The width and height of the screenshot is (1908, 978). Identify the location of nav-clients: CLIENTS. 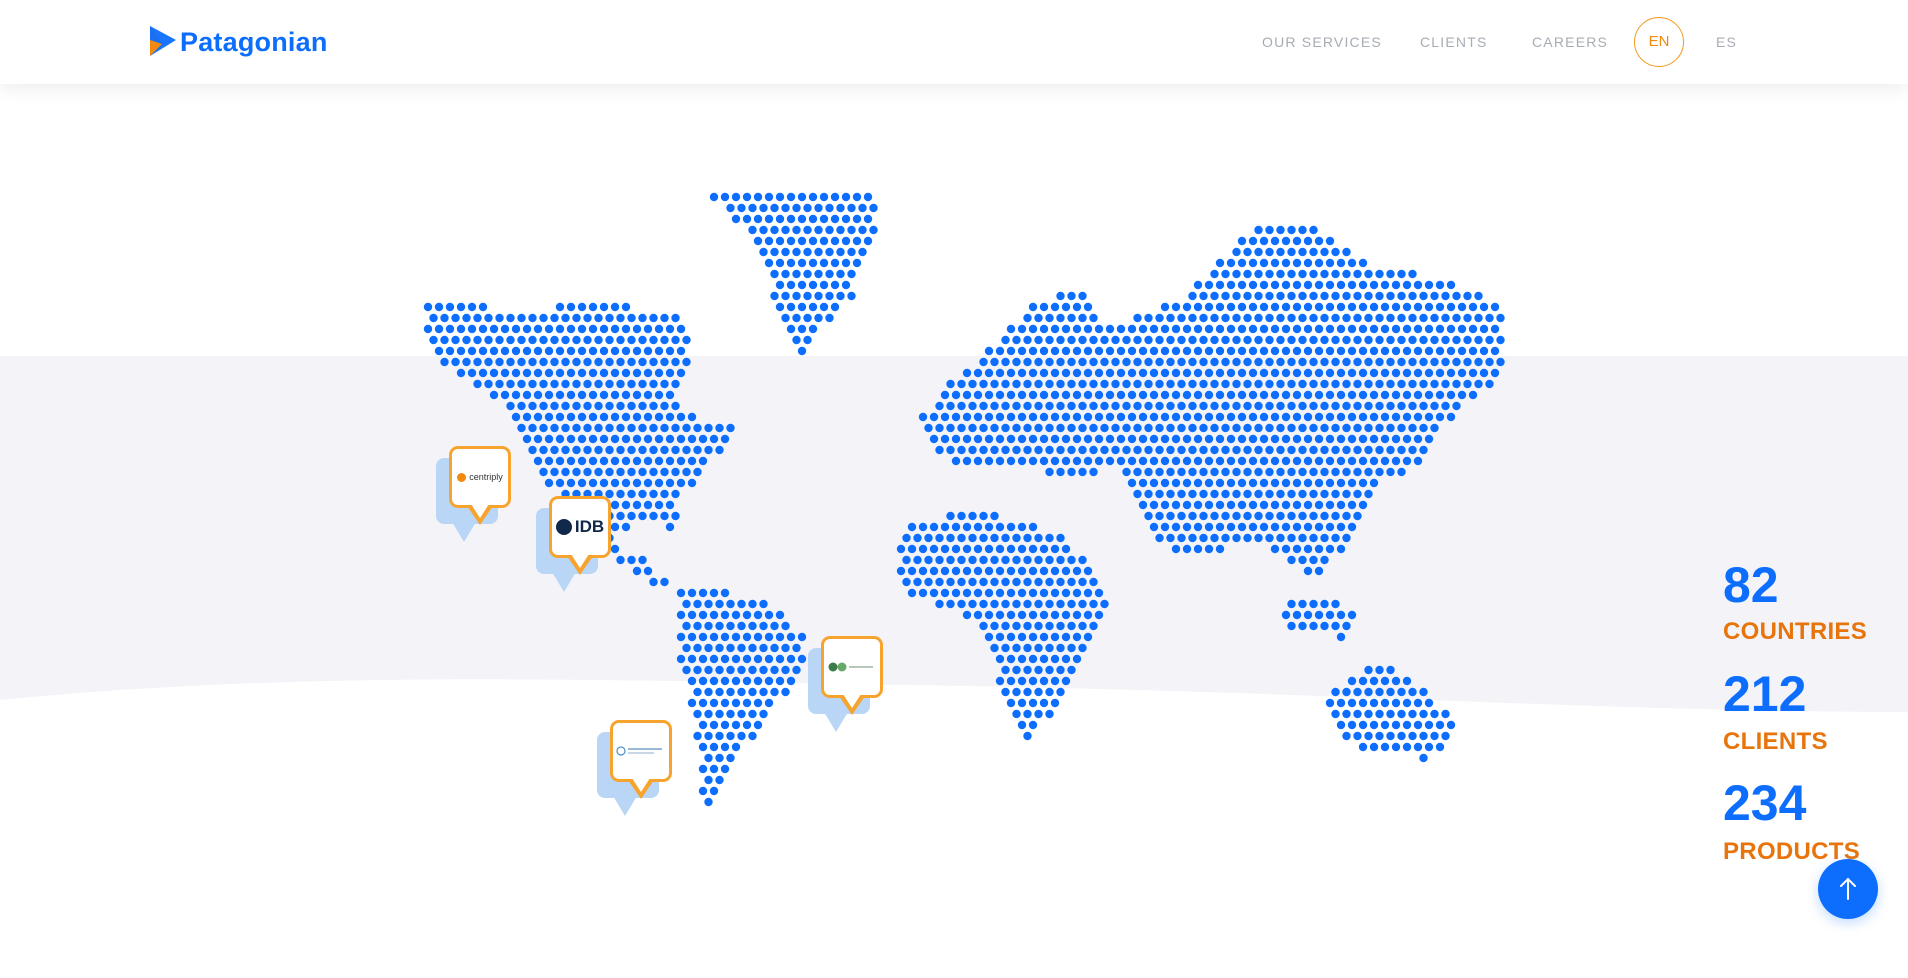
(1454, 42).